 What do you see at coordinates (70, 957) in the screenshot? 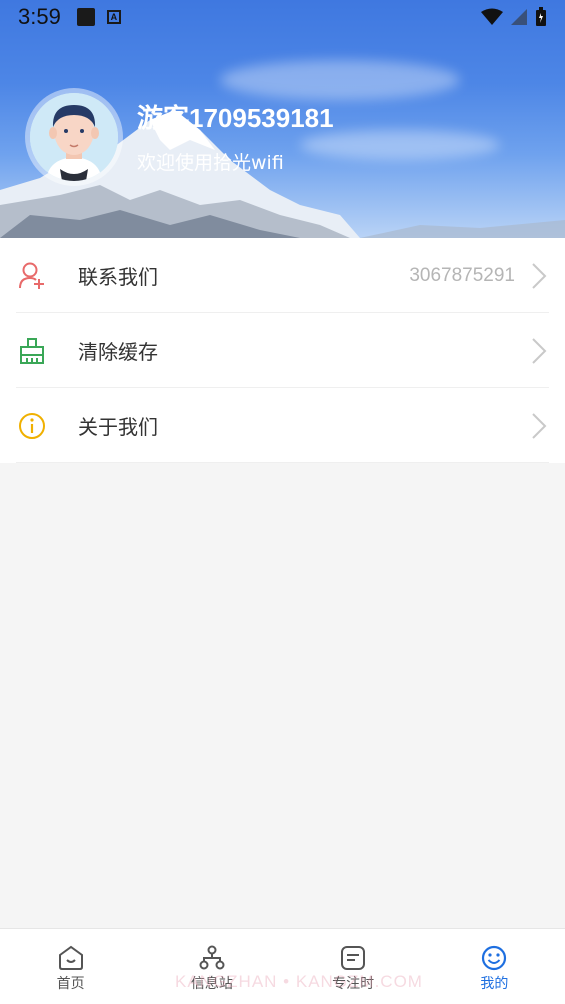
I see `home-icon` at bounding box center [70, 957].